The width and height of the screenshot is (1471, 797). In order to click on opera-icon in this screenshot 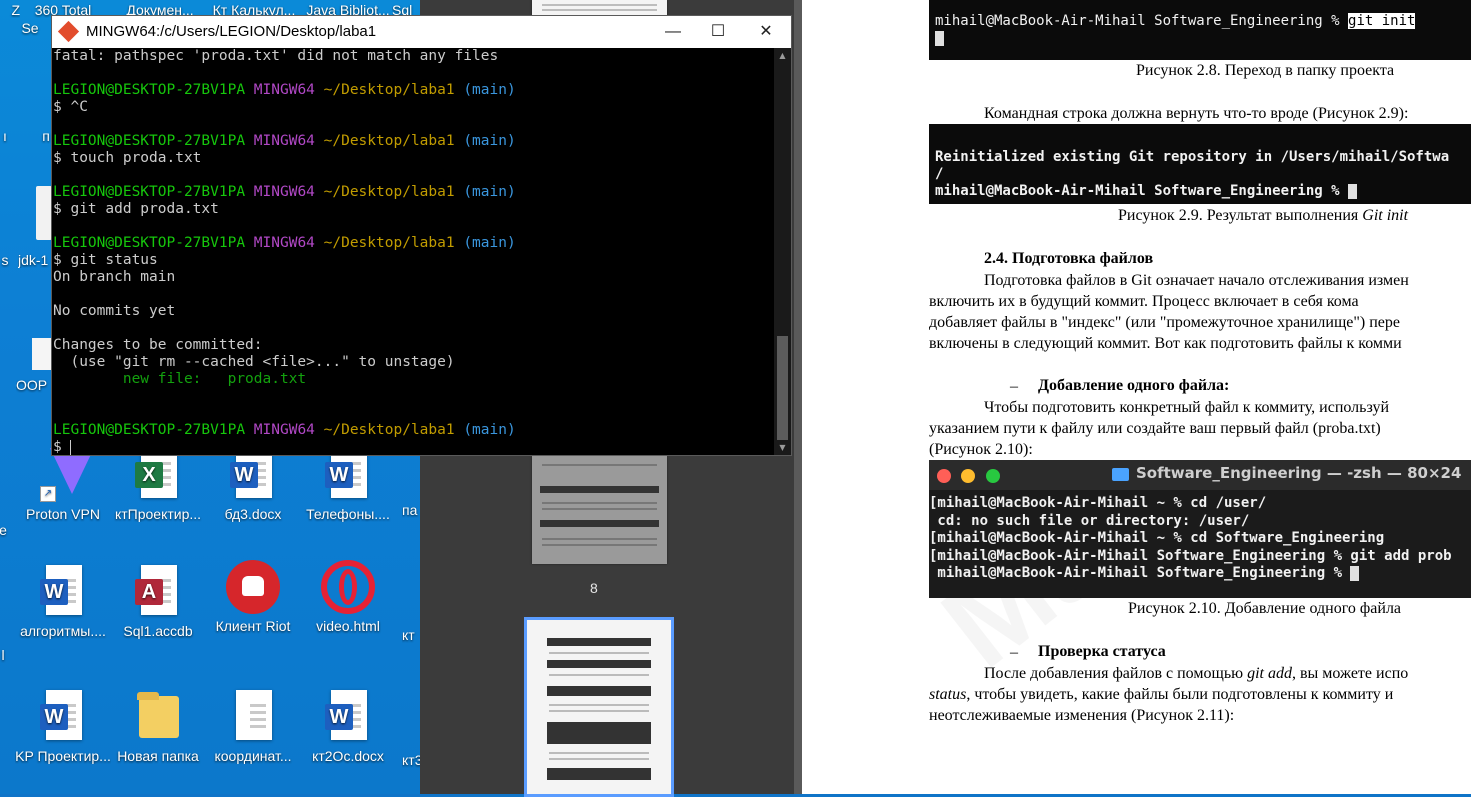, I will do `click(348, 587)`.